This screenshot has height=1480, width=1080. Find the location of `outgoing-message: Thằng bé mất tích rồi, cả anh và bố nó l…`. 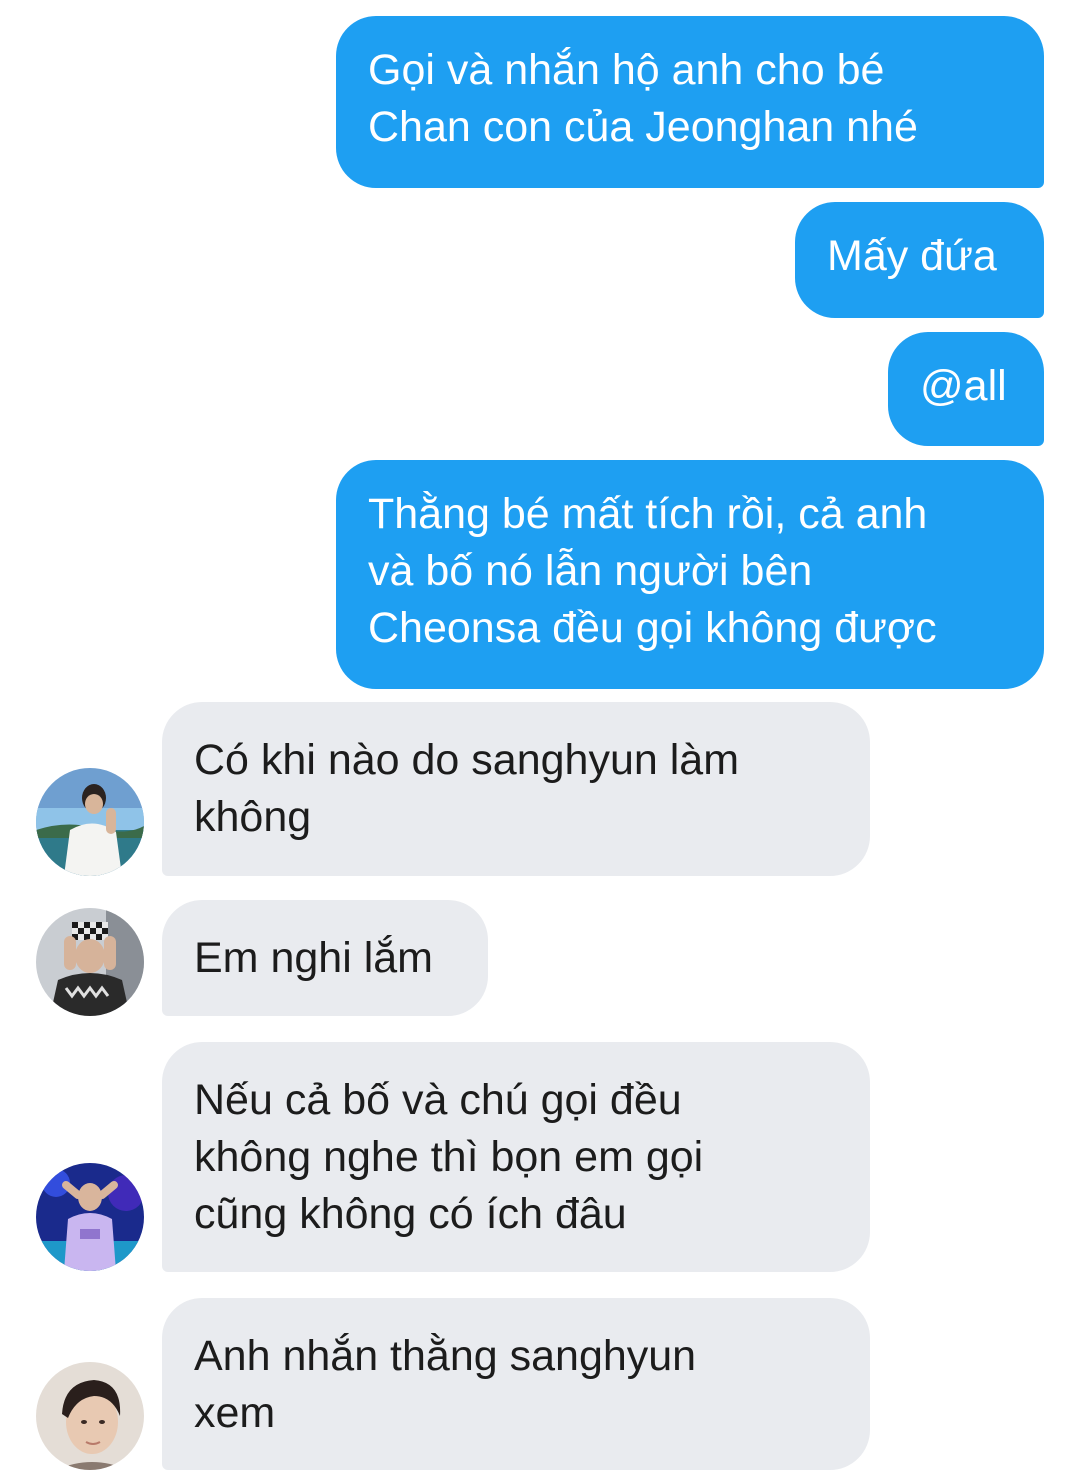

outgoing-message: Thằng bé mất tích rồi, cả anh và bố nó l… is located at coordinates (690, 574).